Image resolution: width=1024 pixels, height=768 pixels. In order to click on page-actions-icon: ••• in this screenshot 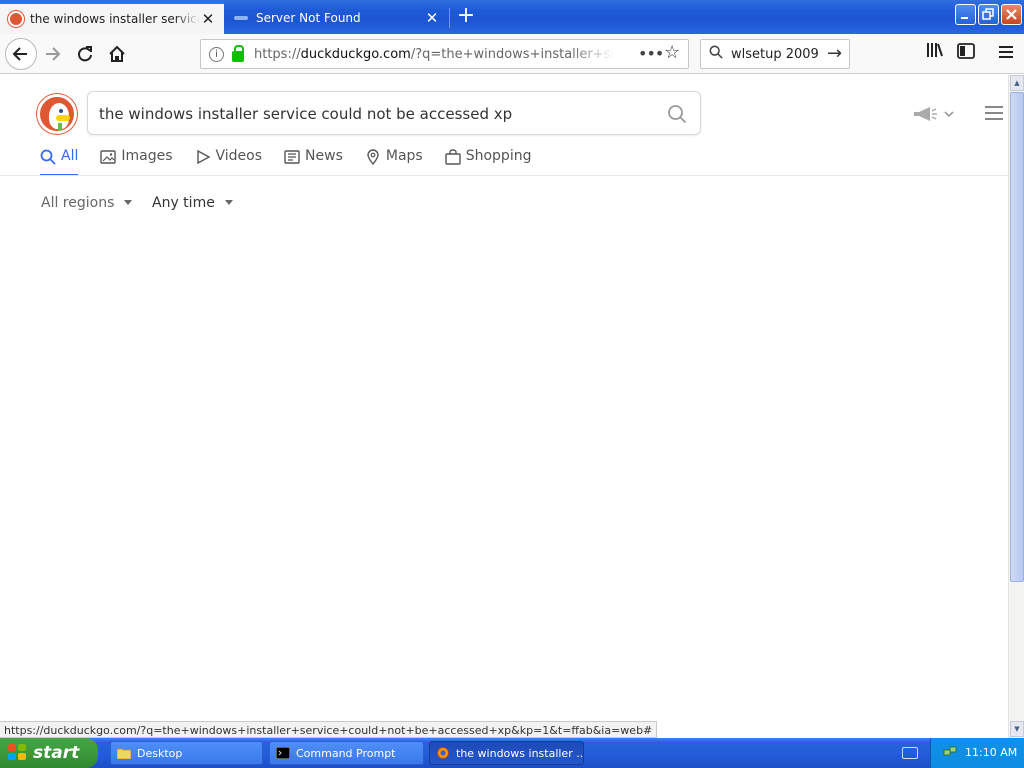, I will do `click(651, 53)`.